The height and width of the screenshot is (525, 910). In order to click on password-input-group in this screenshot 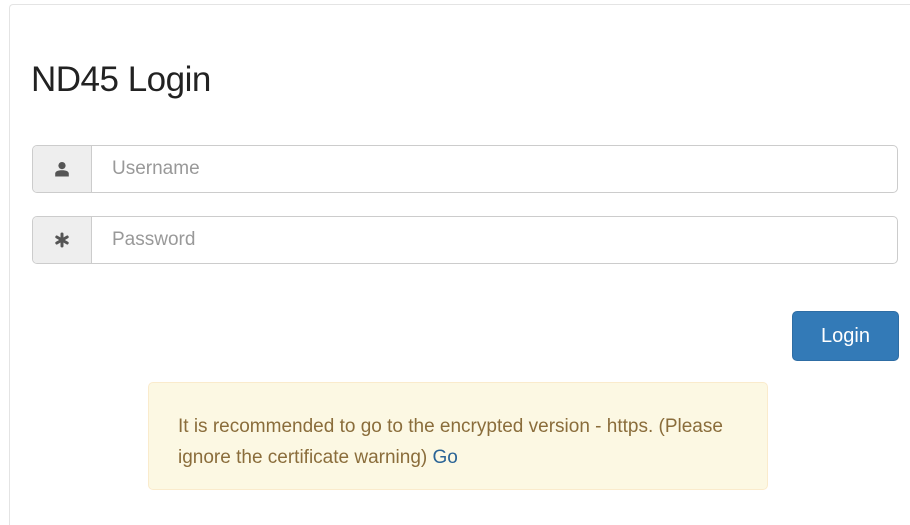, I will do `click(465, 240)`.